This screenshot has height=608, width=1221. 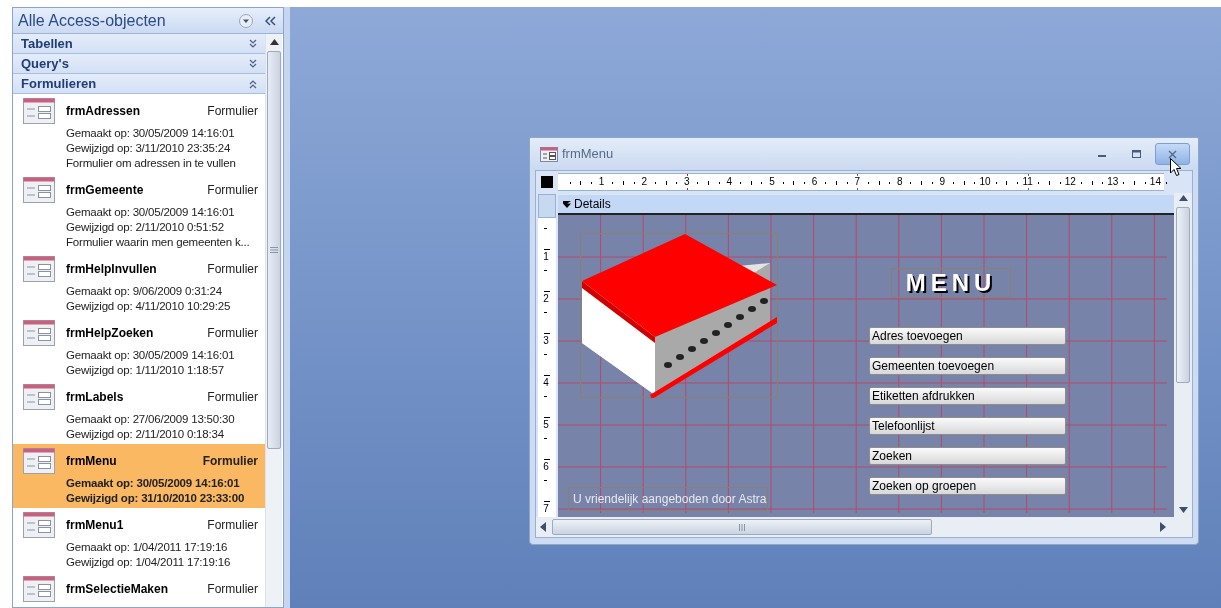 I want to click on ruler-number: 7, so click(x=546, y=509).